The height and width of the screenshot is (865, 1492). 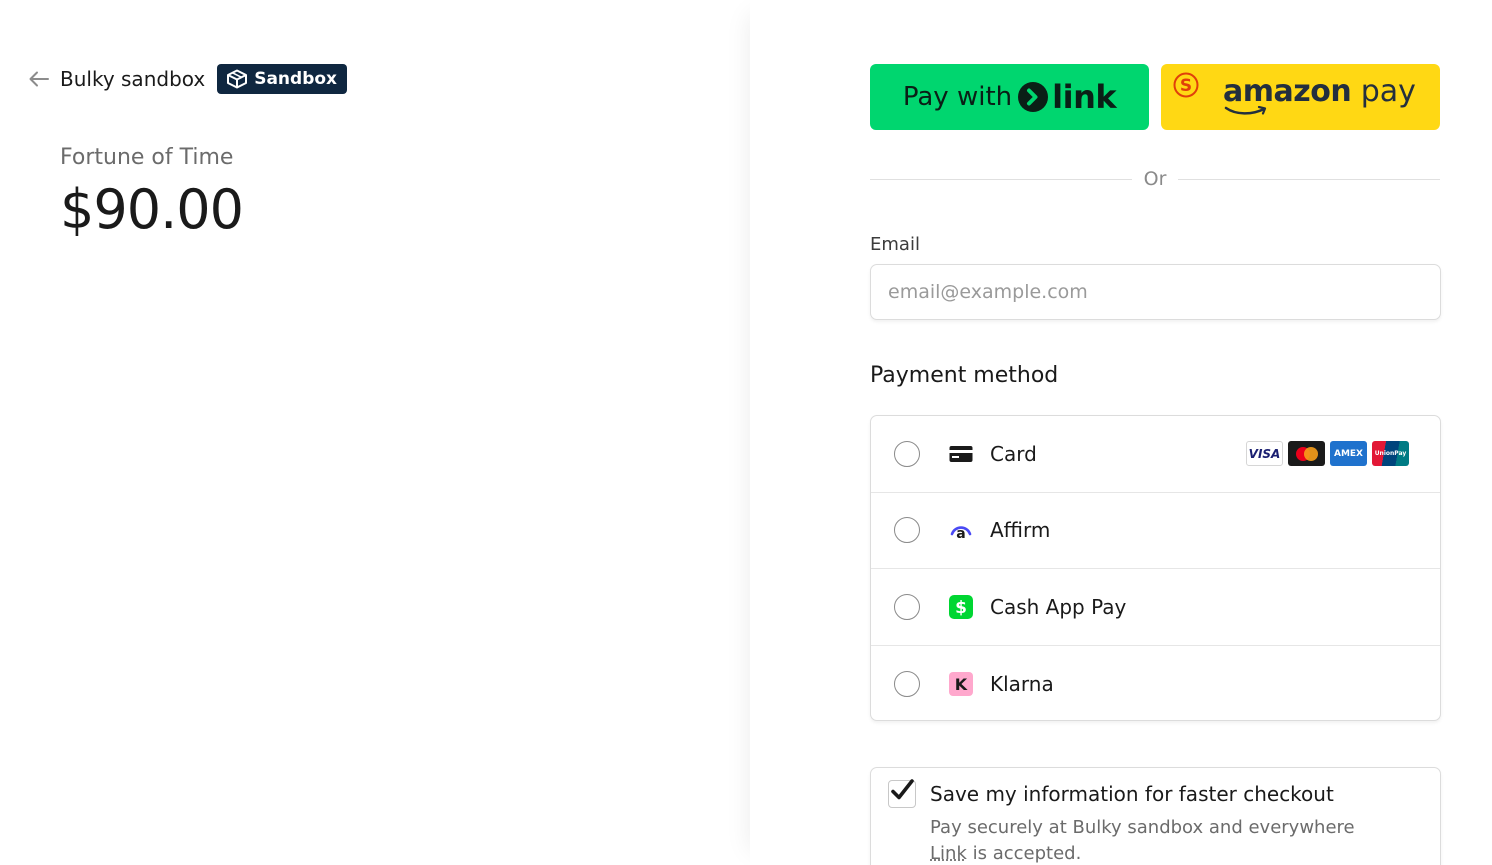 I want to click on express-checkout-row: Pay with link S amazon pay, so click(x=1155, y=97).